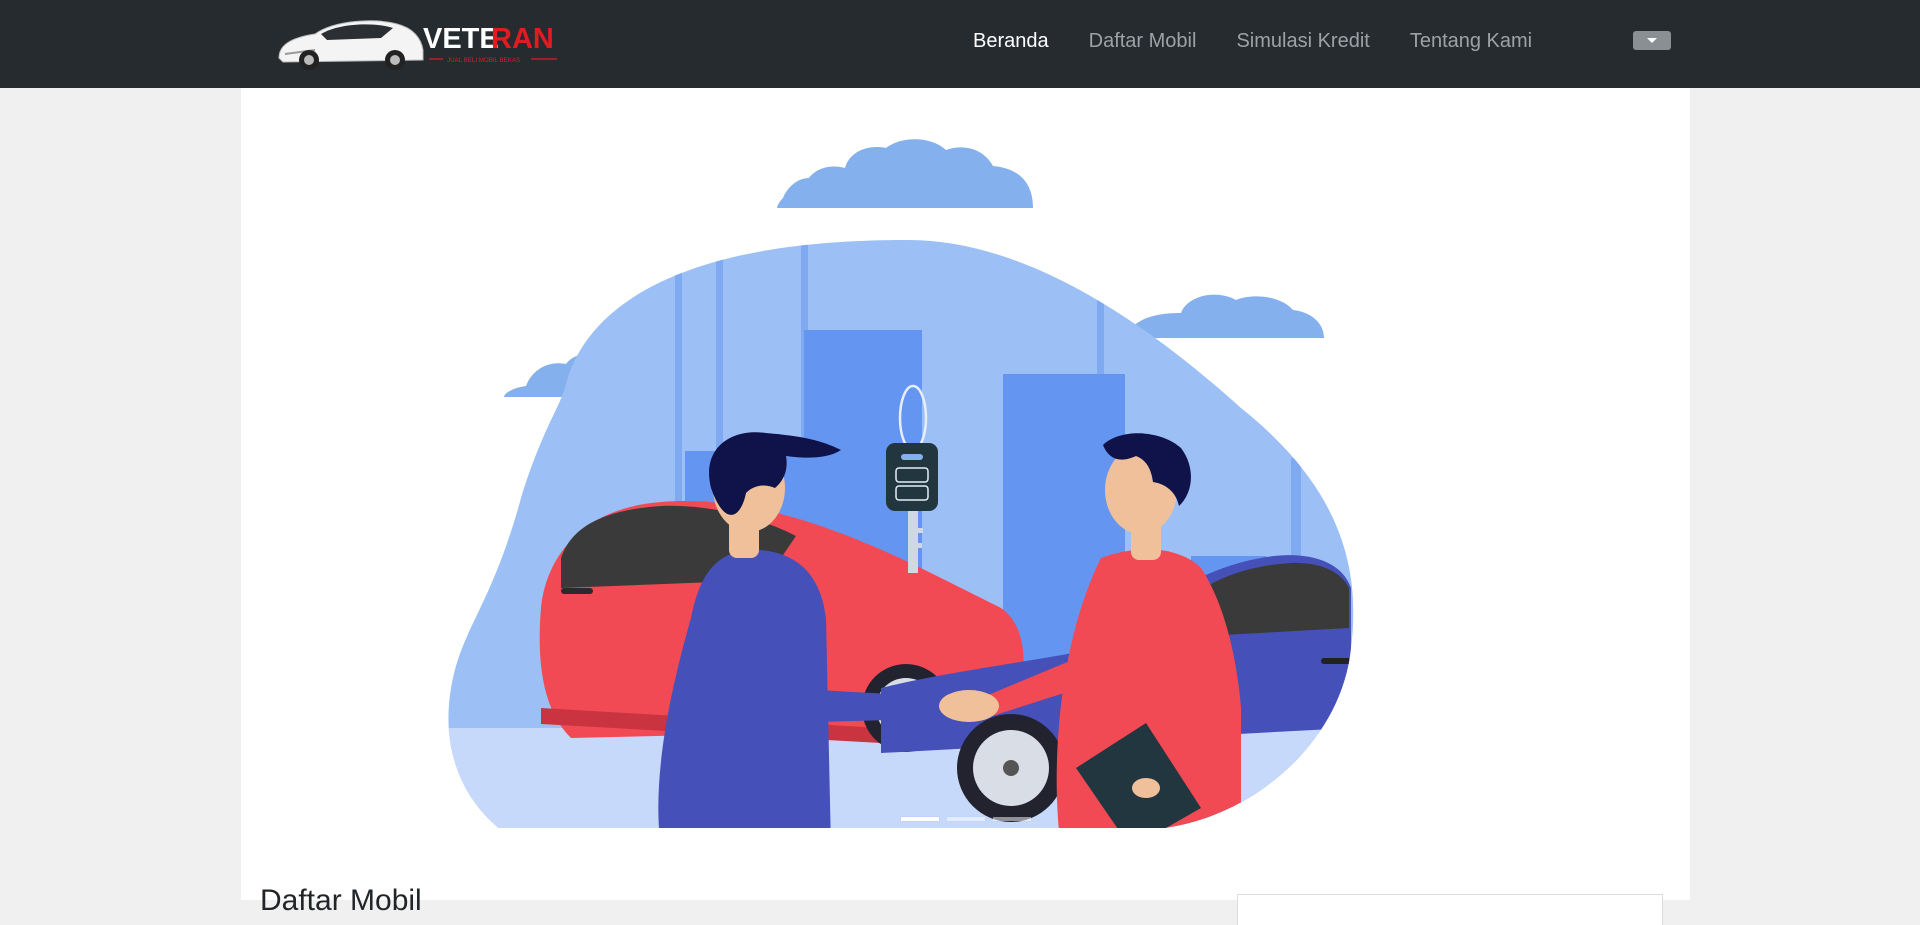  Describe the element at coordinates (522, 39) in the screenshot. I see `brand-name-part2: RAN` at that location.